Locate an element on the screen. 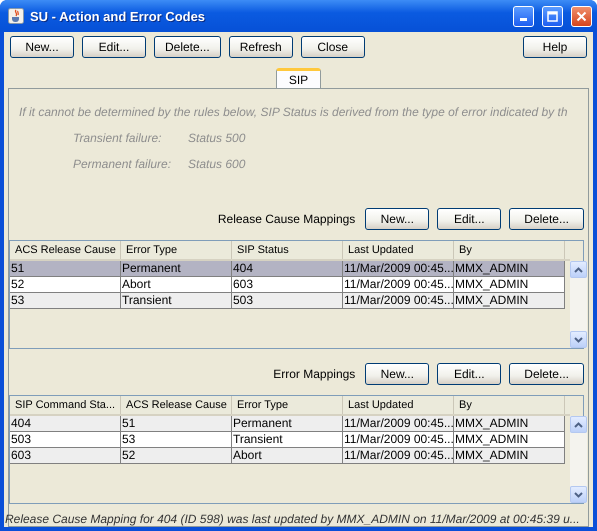 The height and width of the screenshot is (531, 597). section-label: Release Cause Mappings is located at coordinates (287, 219).